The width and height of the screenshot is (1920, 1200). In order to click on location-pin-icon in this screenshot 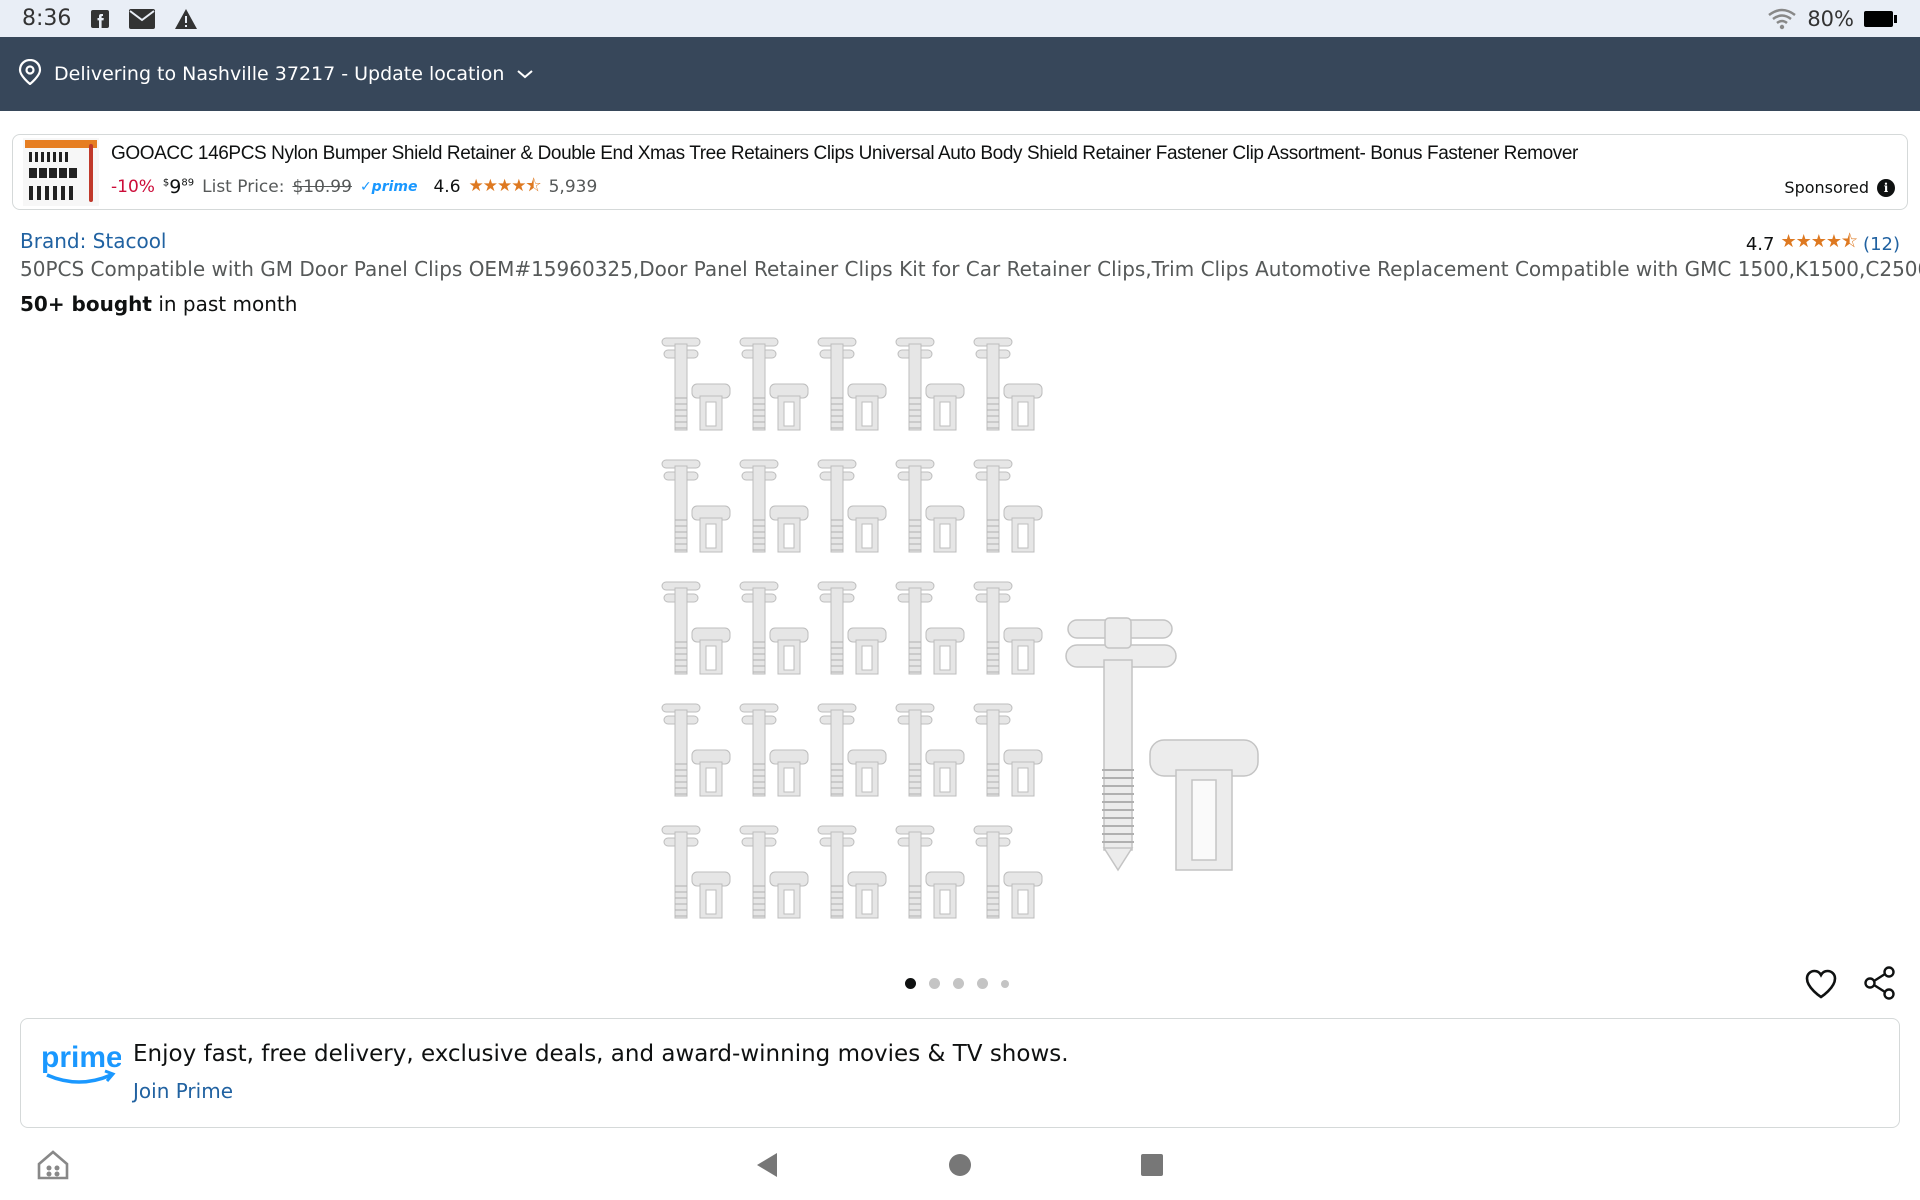, I will do `click(30, 74)`.